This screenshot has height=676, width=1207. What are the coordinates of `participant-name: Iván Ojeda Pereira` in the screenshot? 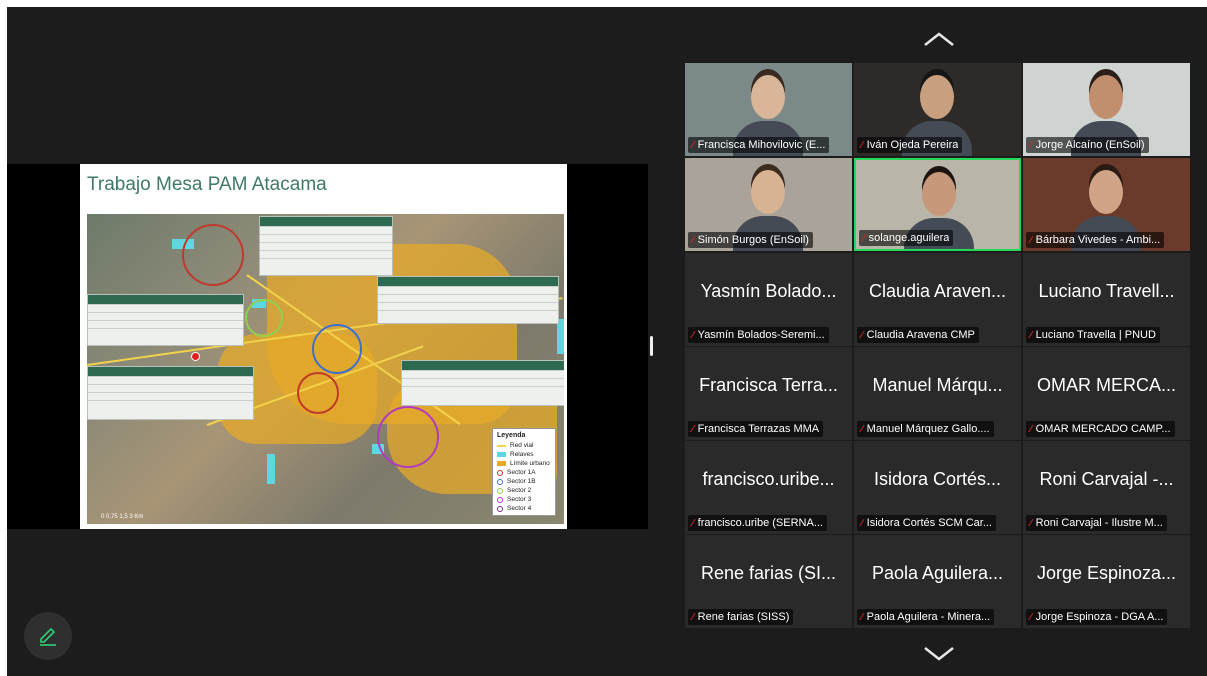 It's located at (912, 145).